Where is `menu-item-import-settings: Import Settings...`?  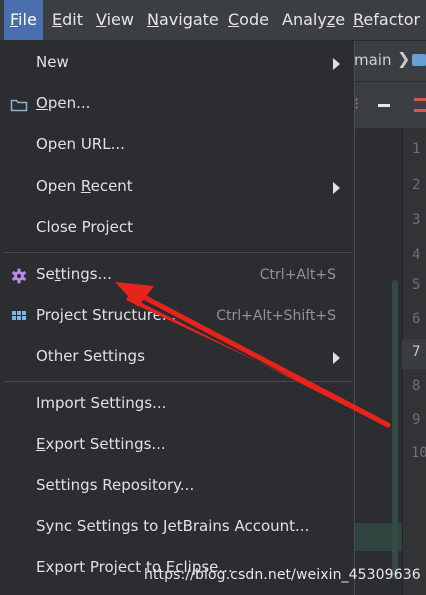 menu-item-import-settings: Import Settings... is located at coordinates (178, 405).